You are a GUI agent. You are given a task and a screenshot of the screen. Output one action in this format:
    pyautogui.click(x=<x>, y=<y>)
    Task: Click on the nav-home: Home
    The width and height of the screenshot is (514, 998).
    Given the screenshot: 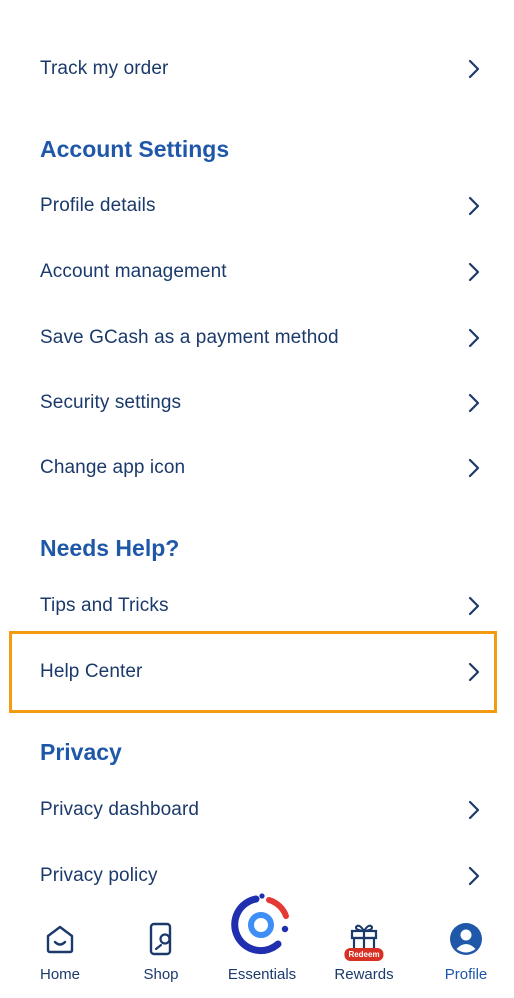 What is the action you would take?
    pyautogui.click(x=60, y=946)
    